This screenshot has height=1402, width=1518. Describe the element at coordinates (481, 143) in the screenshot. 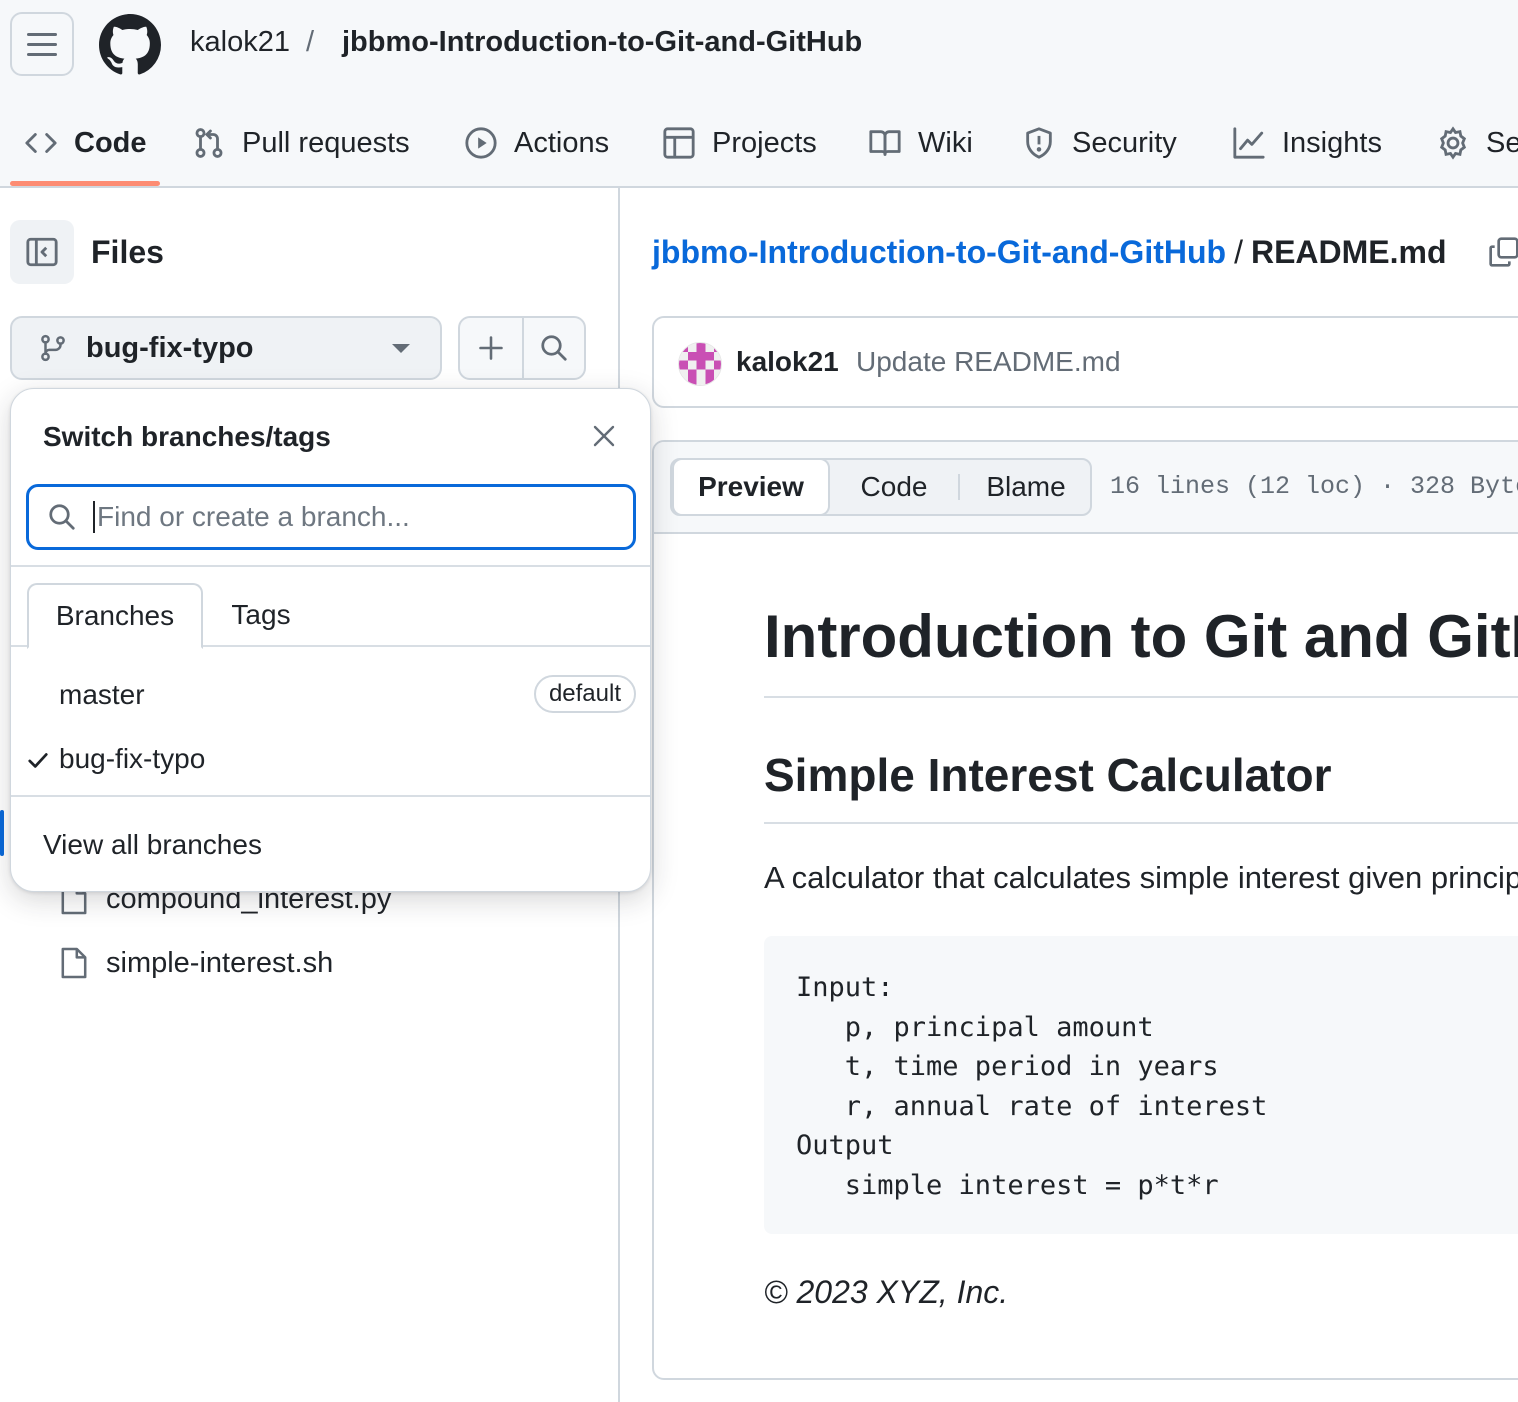

I see `play-icon` at that location.